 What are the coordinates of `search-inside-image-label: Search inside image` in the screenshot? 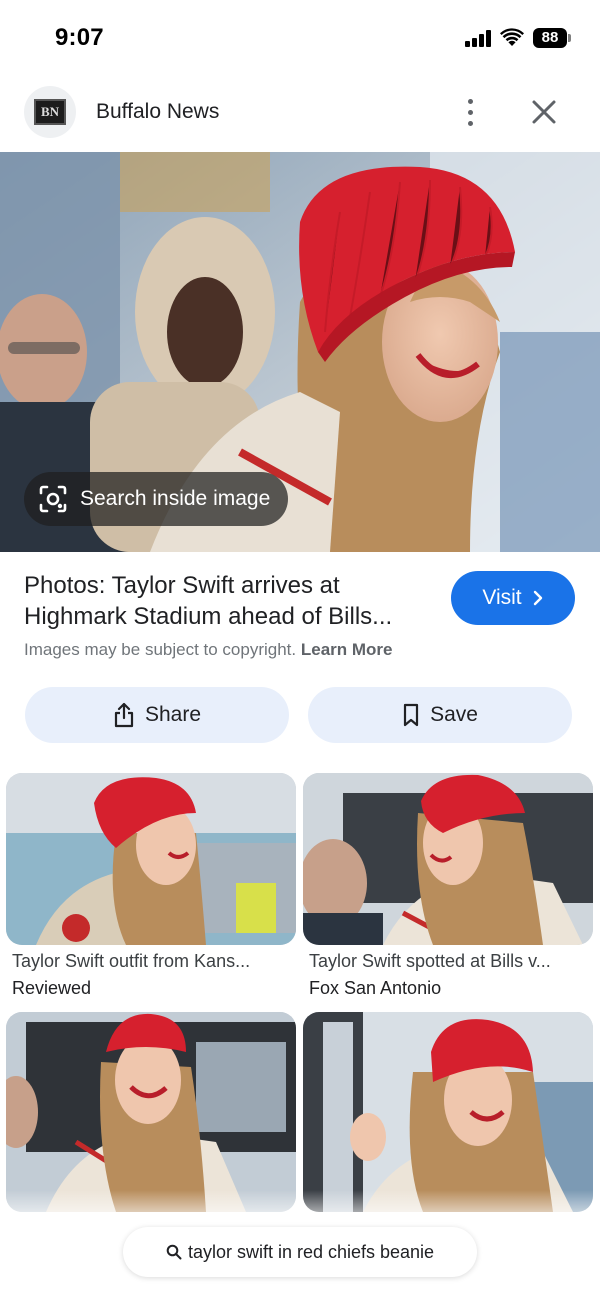 It's located at (175, 498).